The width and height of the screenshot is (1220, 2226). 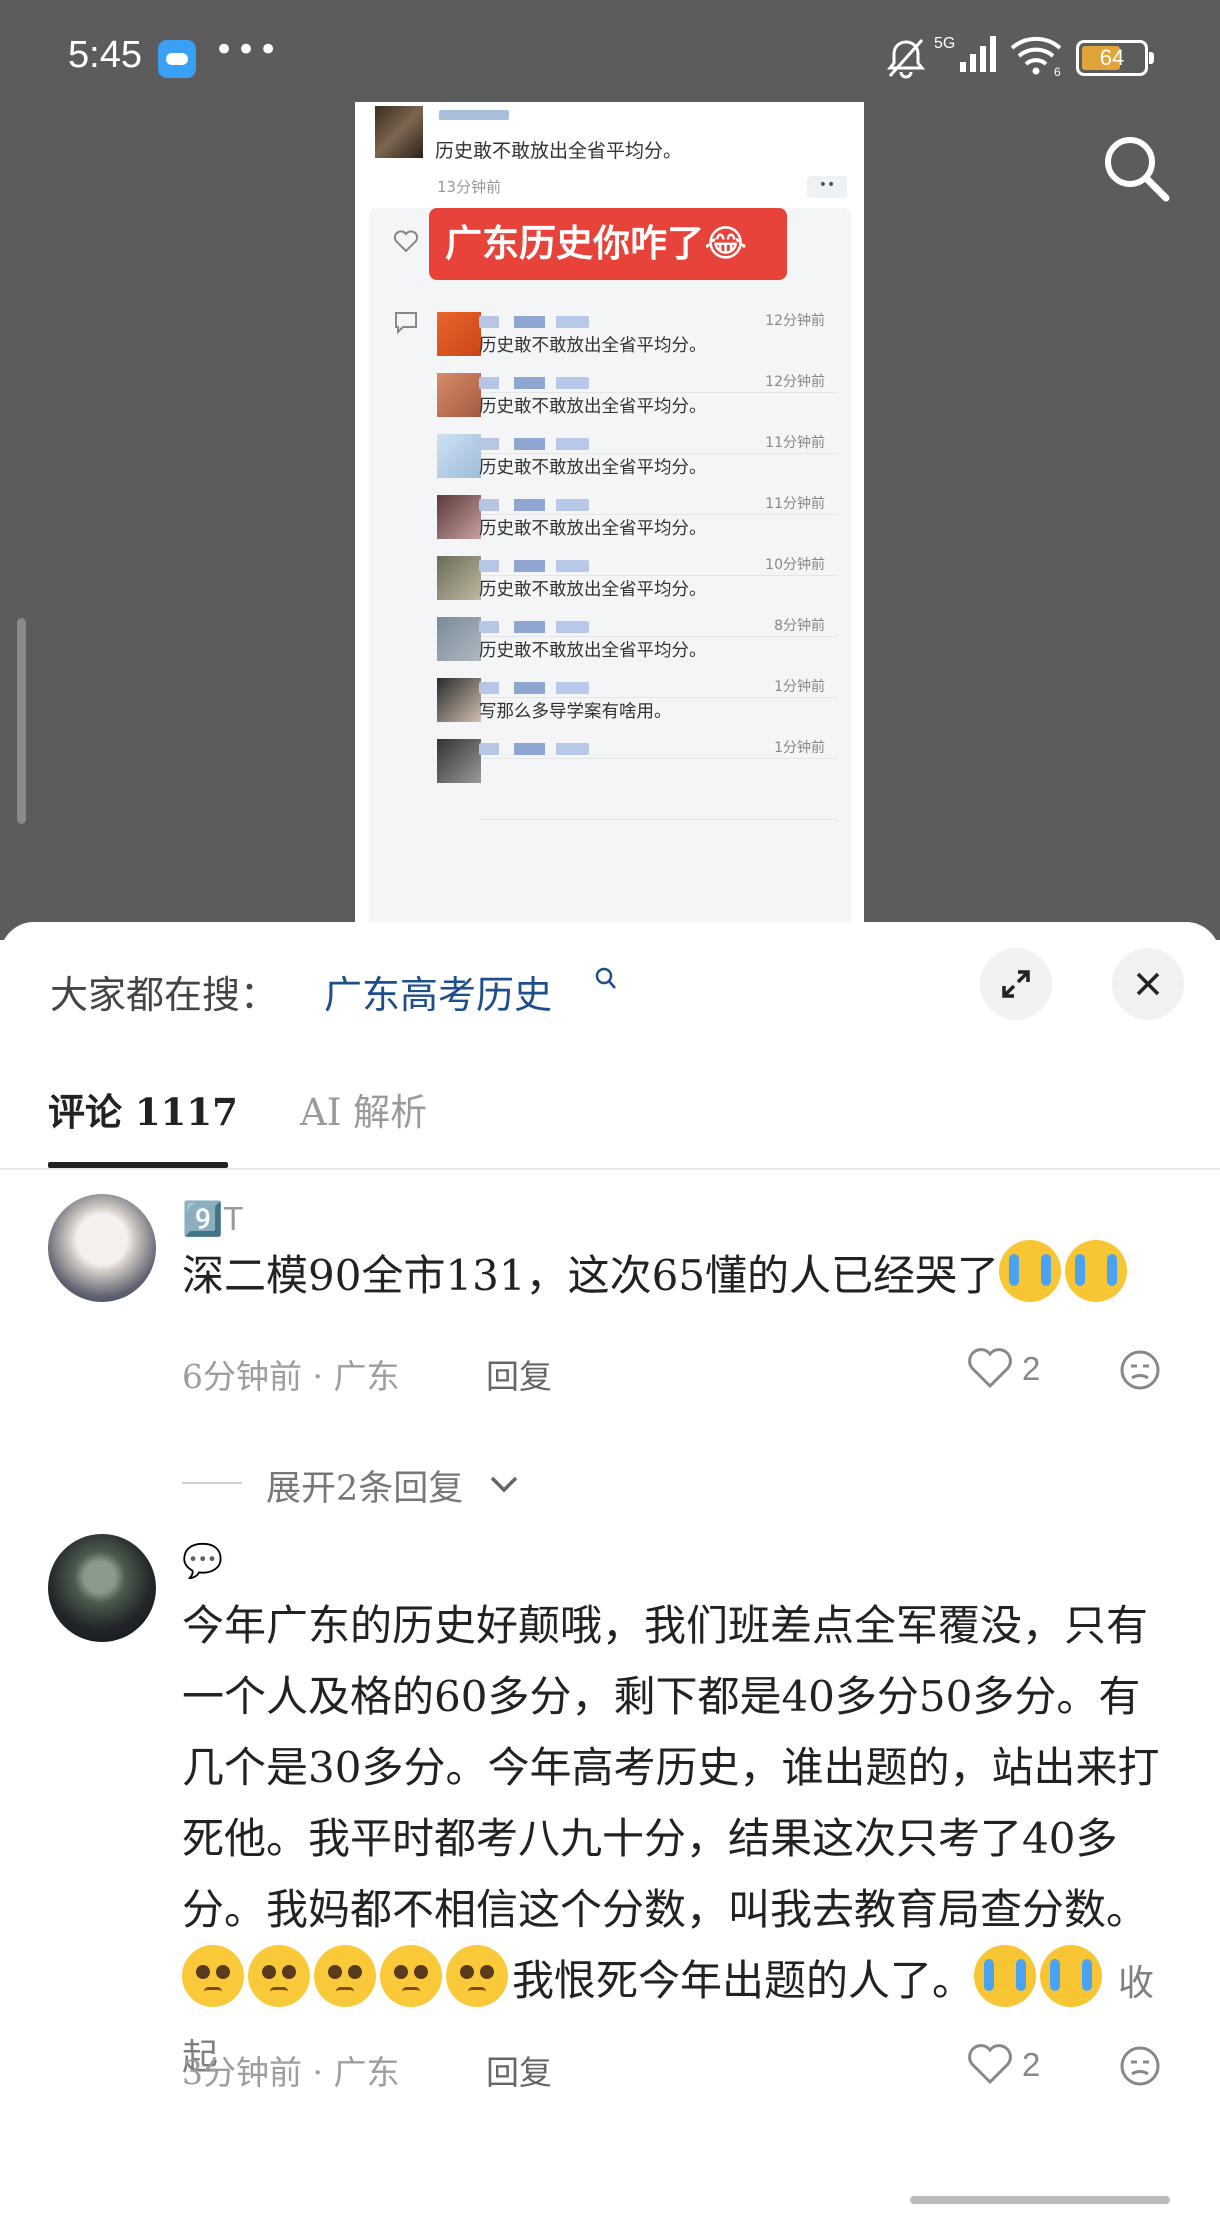 What do you see at coordinates (743, 1980) in the screenshot?
I see `comment-text-tail: 我恨死今年出题的人了。` at bounding box center [743, 1980].